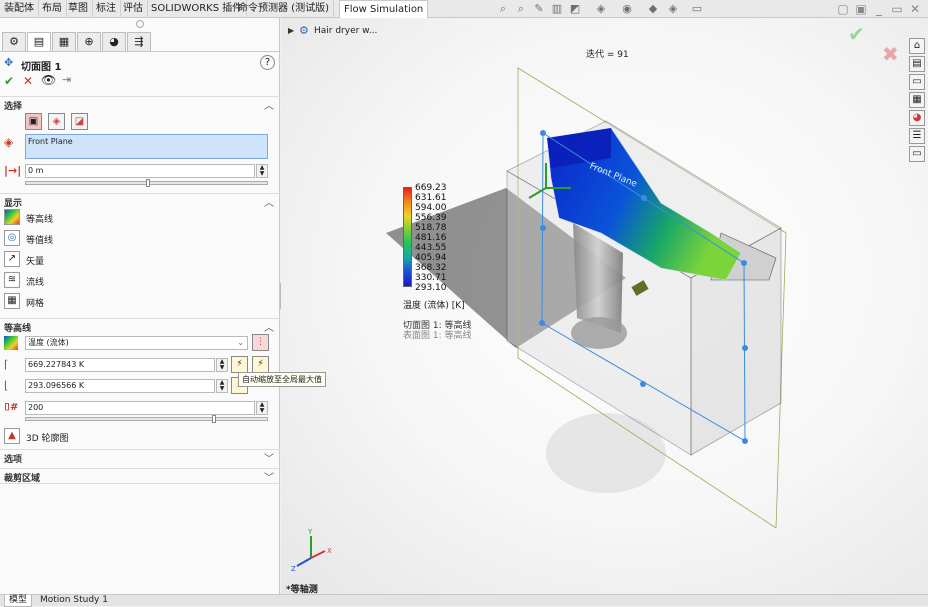 This screenshot has height=607, width=928. Describe the element at coordinates (120, 386) in the screenshot. I see `min-input: 293.096566 K` at that location.